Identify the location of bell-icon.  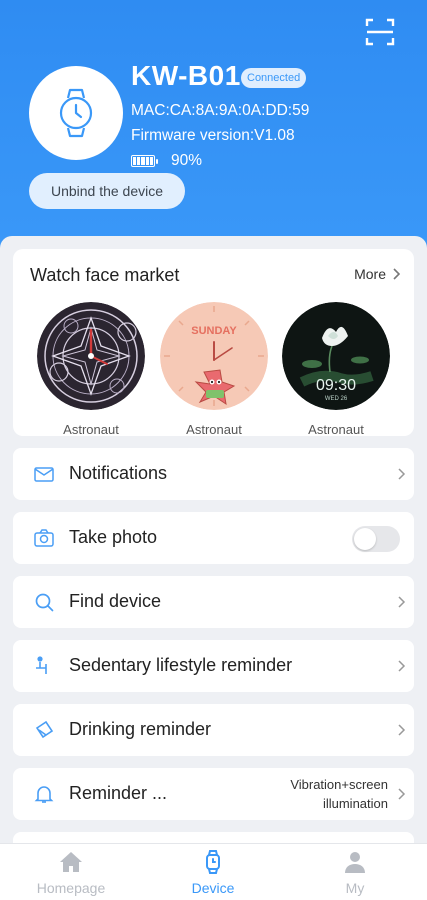
(44, 794).